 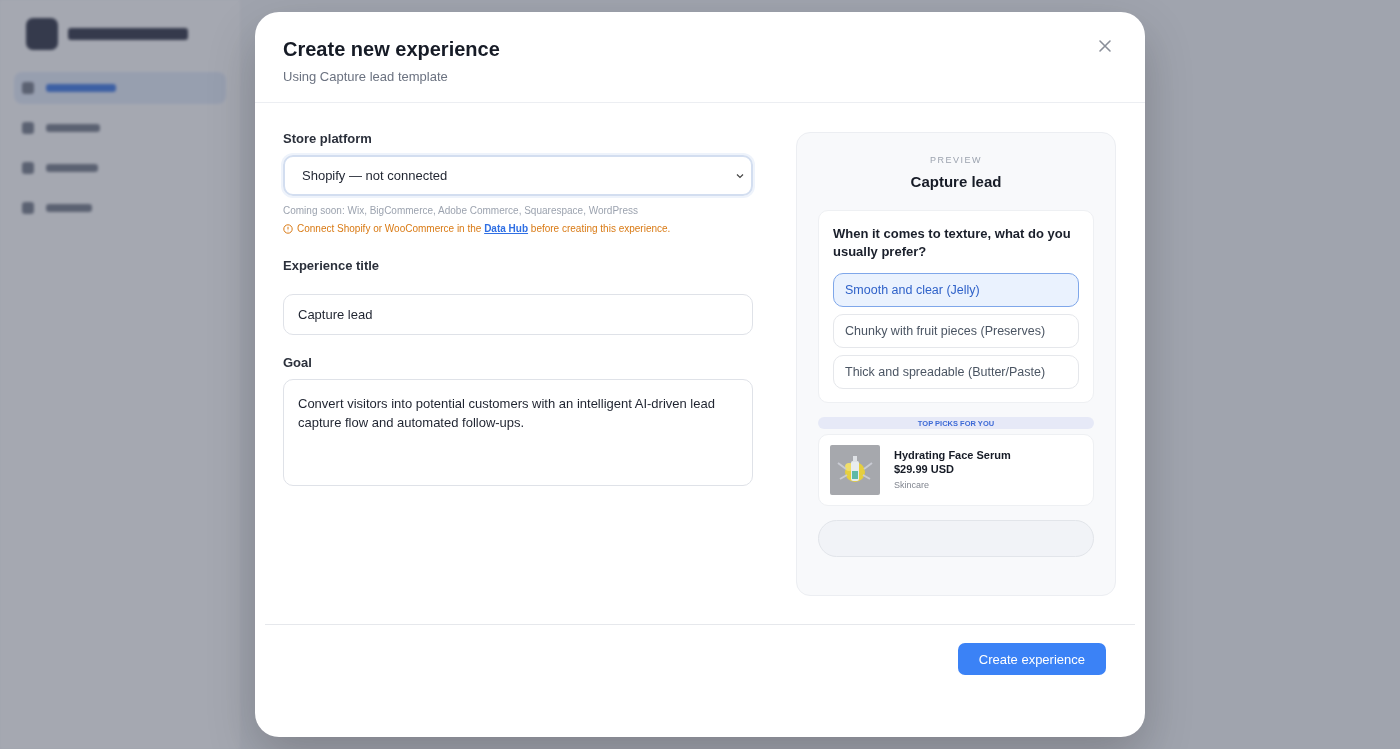 I want to click on product-name: Hydrating Face Serum, so click(x=952, y=455).